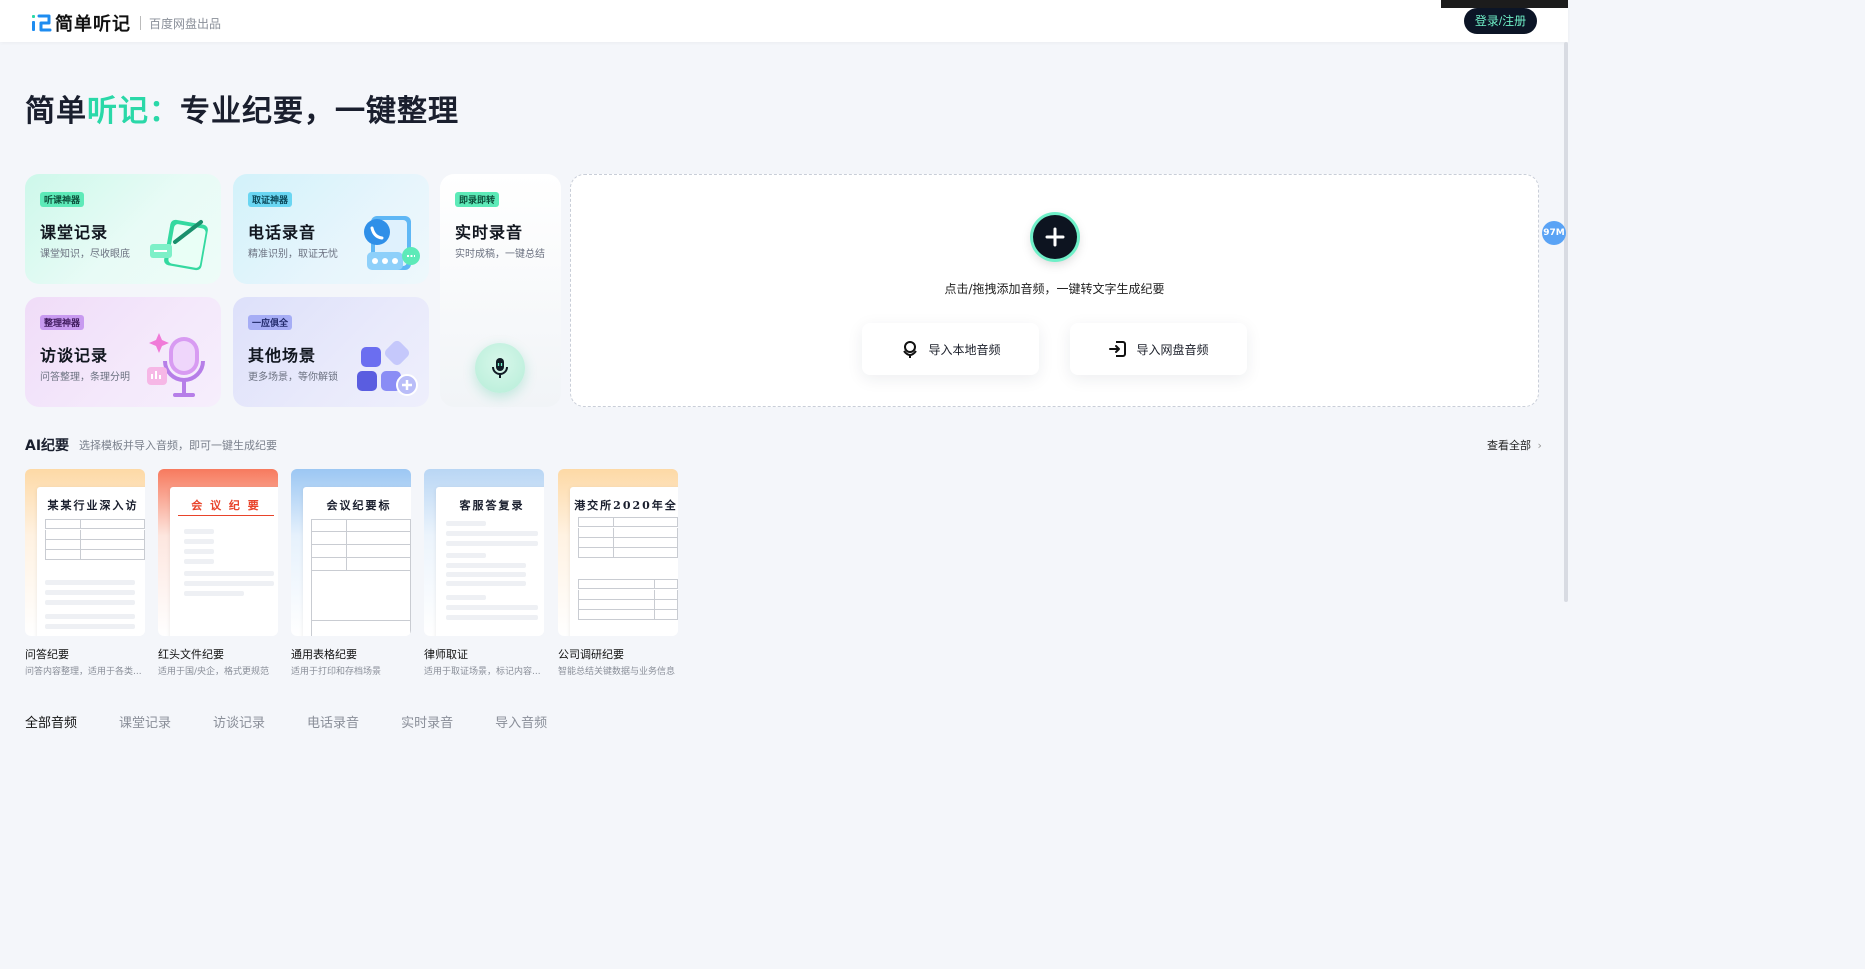 The width and height of the screenshot is (1865, 969). I want to click on scenario-card-other: 一应俱全 其他场景 更多场景，等你解锁, so click(331, 352).